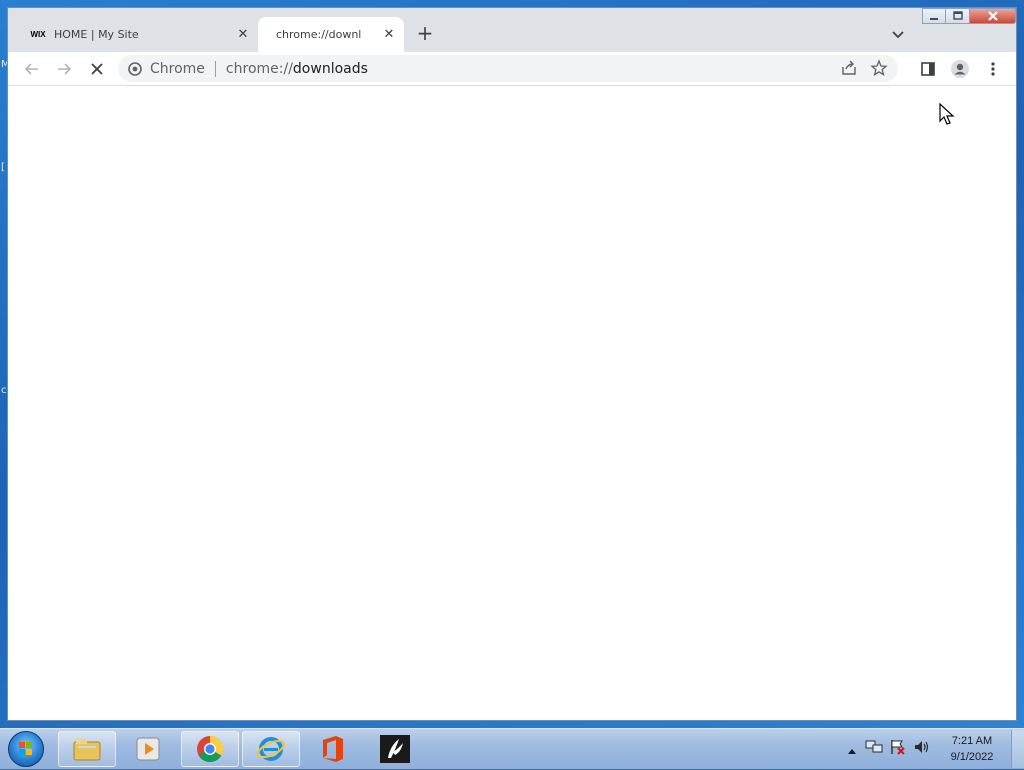 This screenshot has height=770, width=1024. I want to click on browser-toolbar: Chrome chrome://downloads, so click(512, 69).